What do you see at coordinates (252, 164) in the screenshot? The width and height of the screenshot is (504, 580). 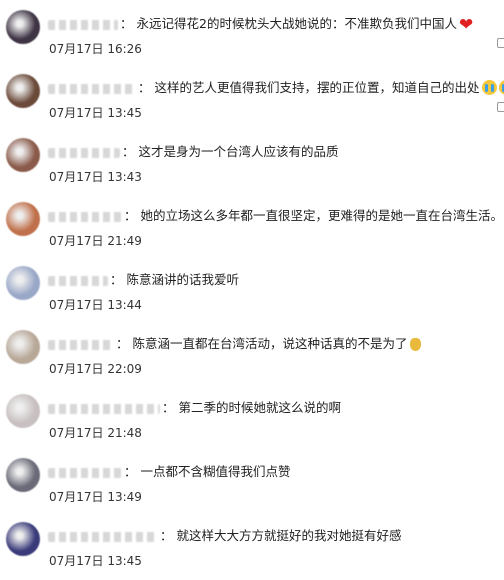 I see `comment-item: ：这才是身为一个台湾人应该有的品质 07月17日 13:43` at bounding box center [252, 164].